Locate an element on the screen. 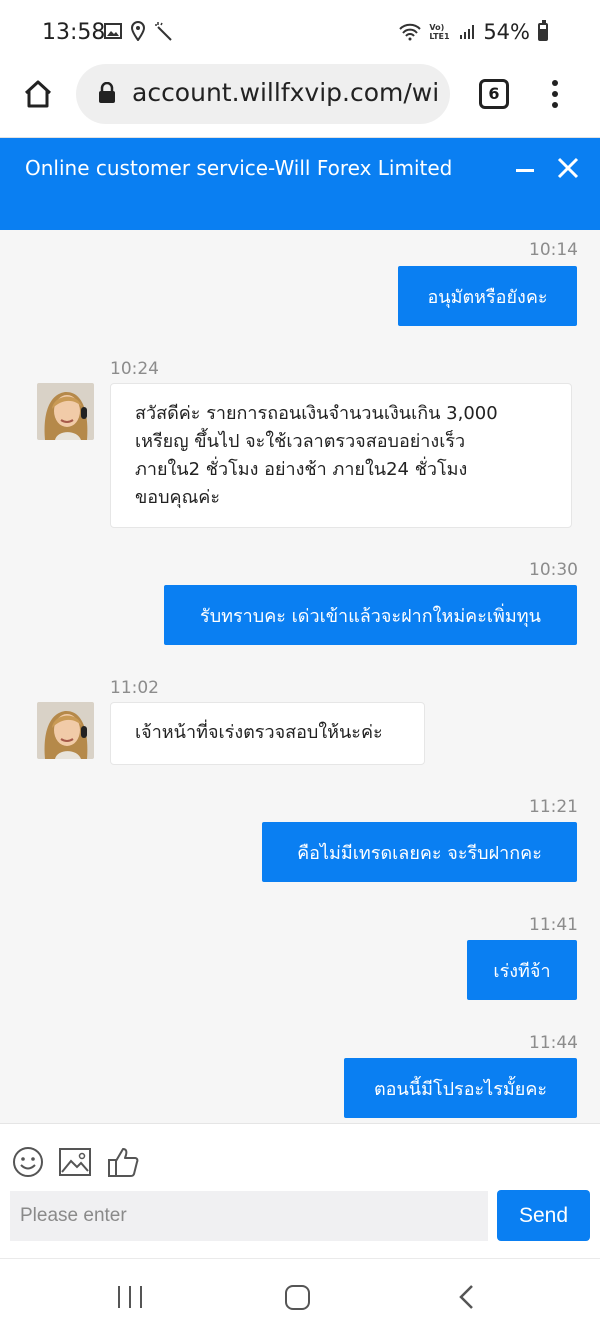  browser-toolbar: account.willfxvip.com/wi 6 is located at coordinates (300, 101).